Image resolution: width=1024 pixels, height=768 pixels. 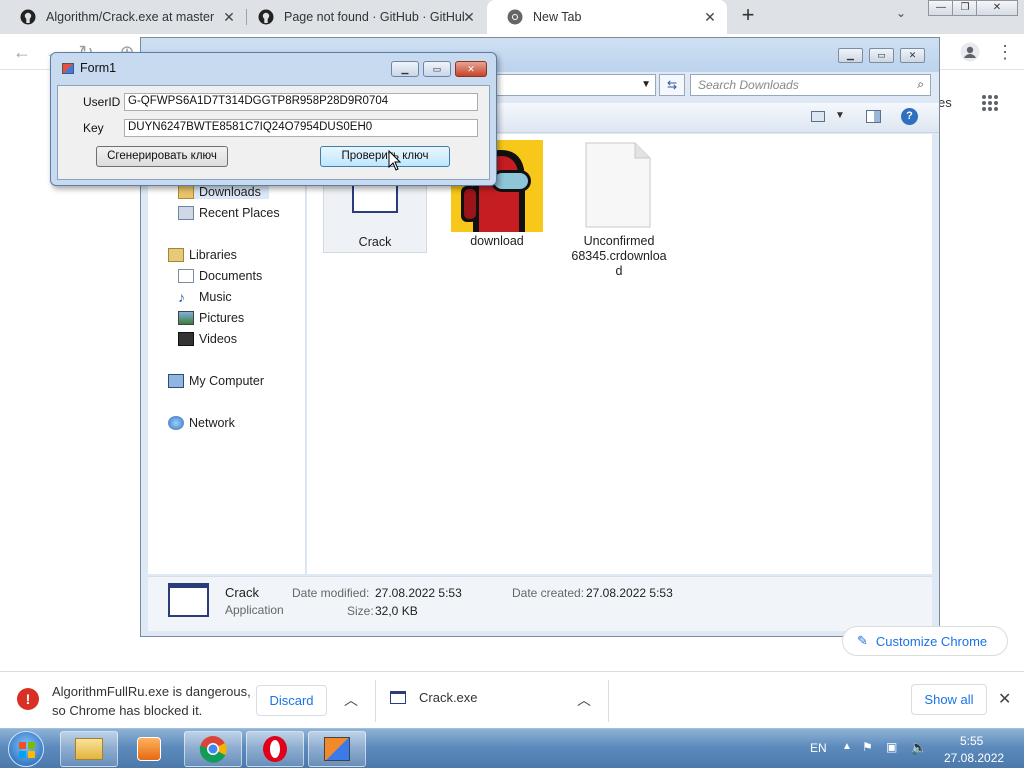 I want to click on nav-label: Downloads, so click(x=230, y=192).